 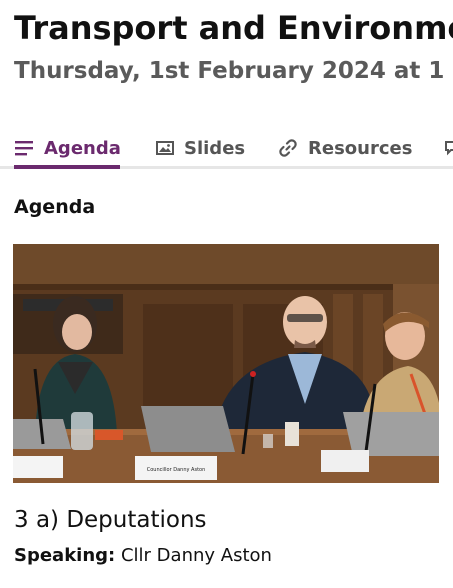 I want to click on image-icon, so click(x=165, y=148).